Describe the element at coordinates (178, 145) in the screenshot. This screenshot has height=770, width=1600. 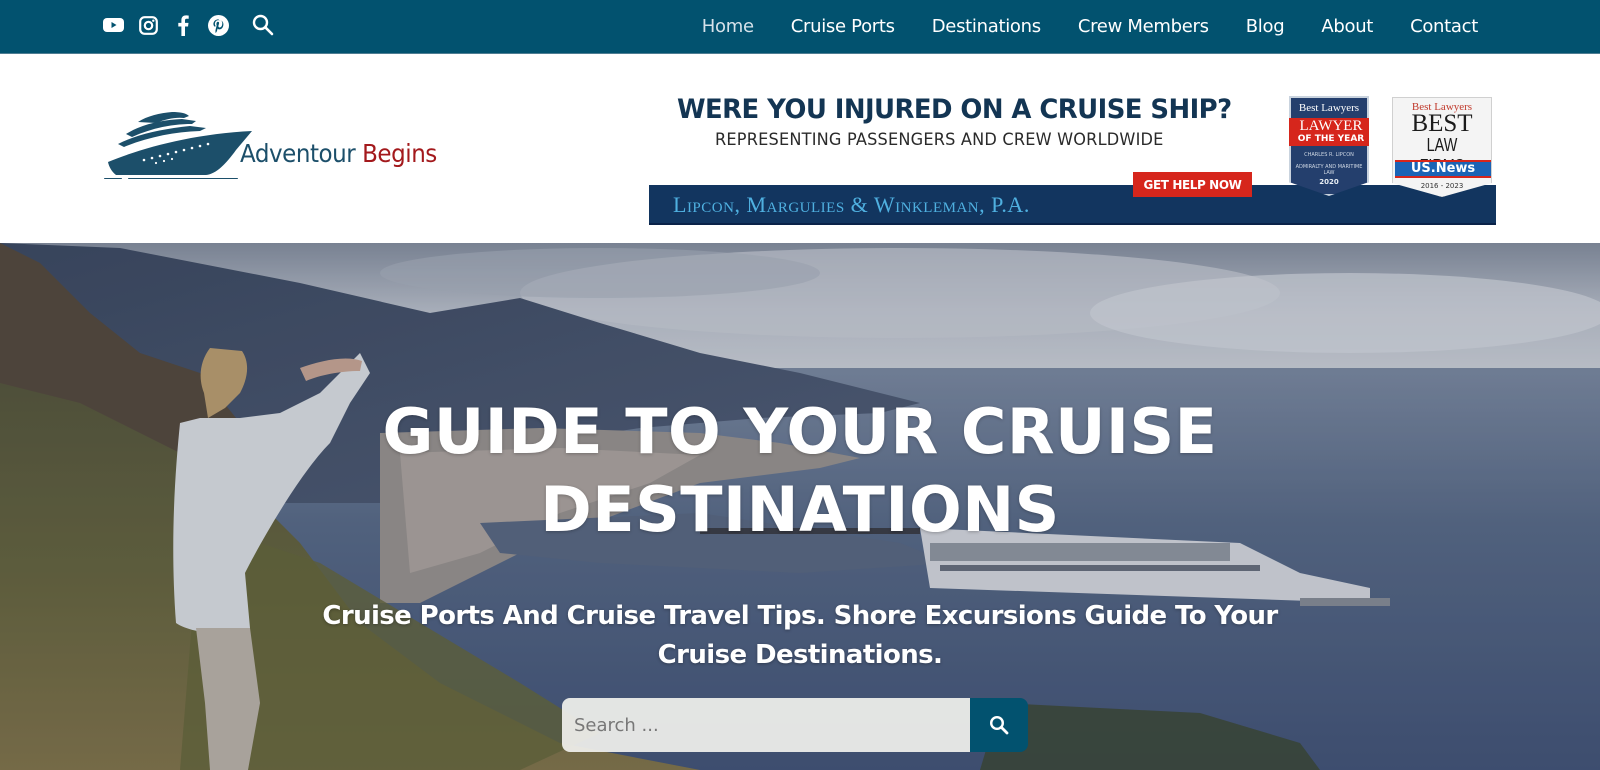
I see `cruise-ship-icon` at that location.